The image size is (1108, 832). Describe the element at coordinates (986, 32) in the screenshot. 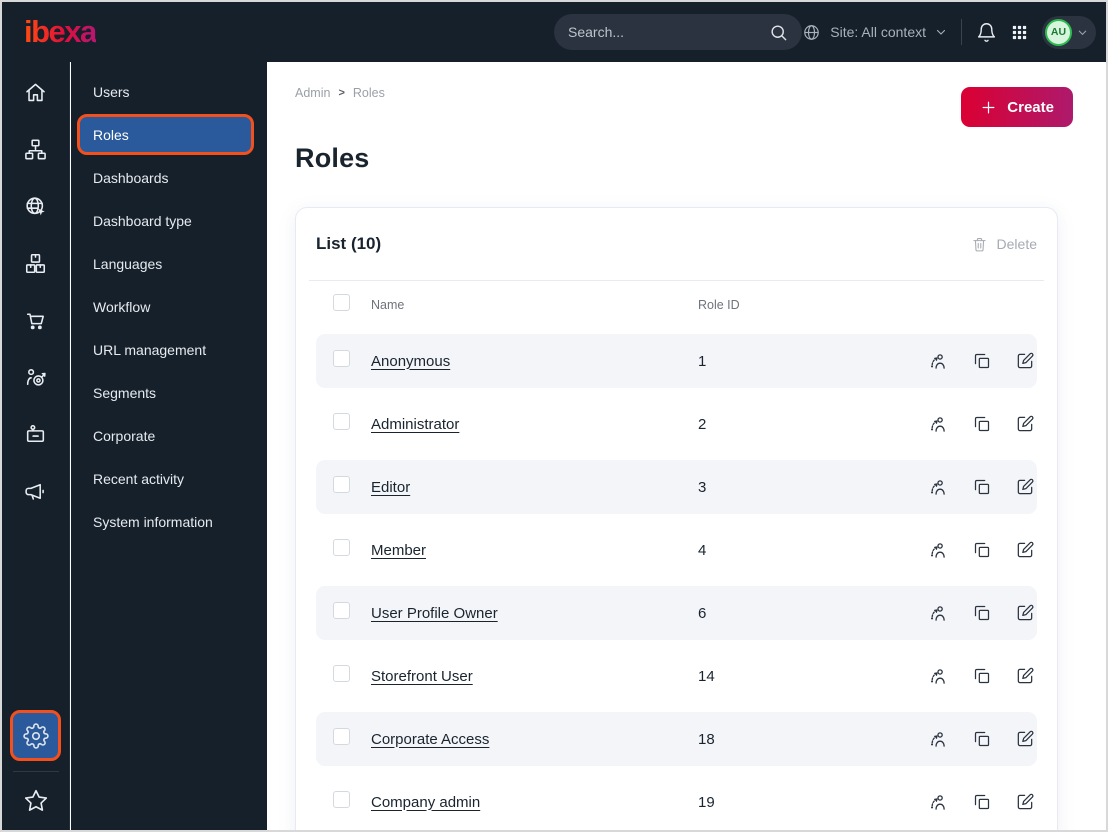

I see `notifications-button` at that location.